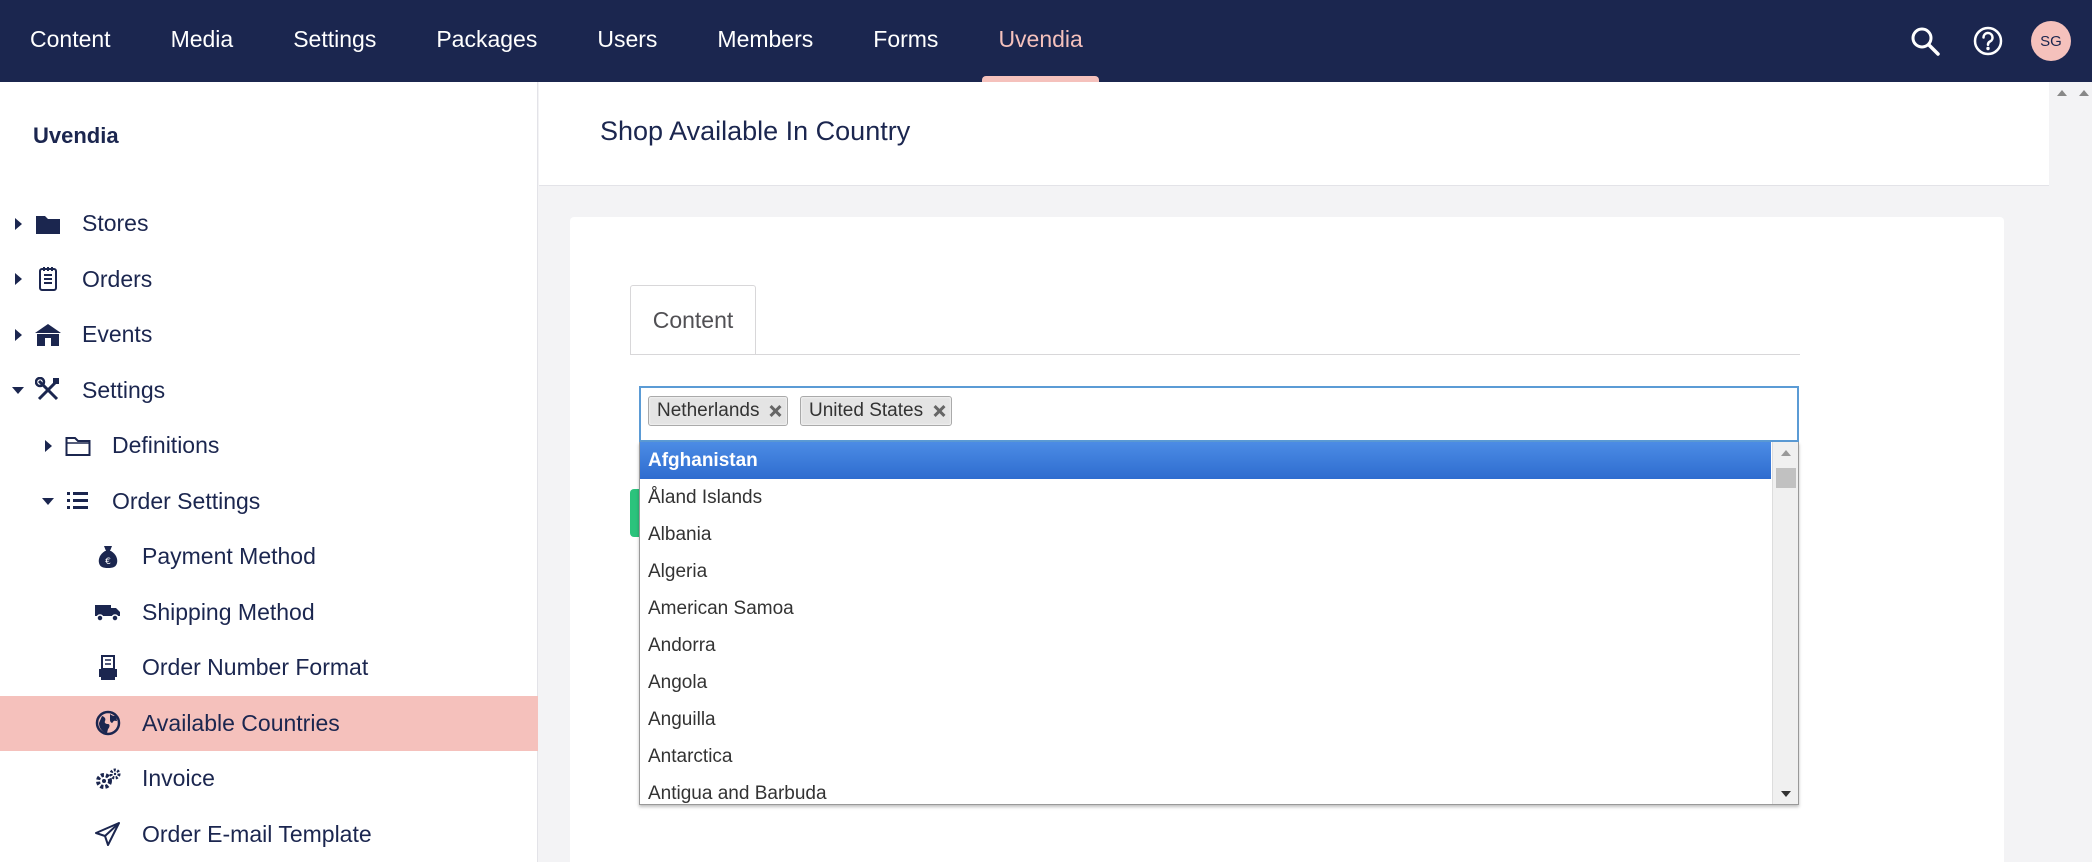  What do you see at coordinates (48, 390) in the screenshot?
I see `tools-icon` at bounding box center [48, 390].